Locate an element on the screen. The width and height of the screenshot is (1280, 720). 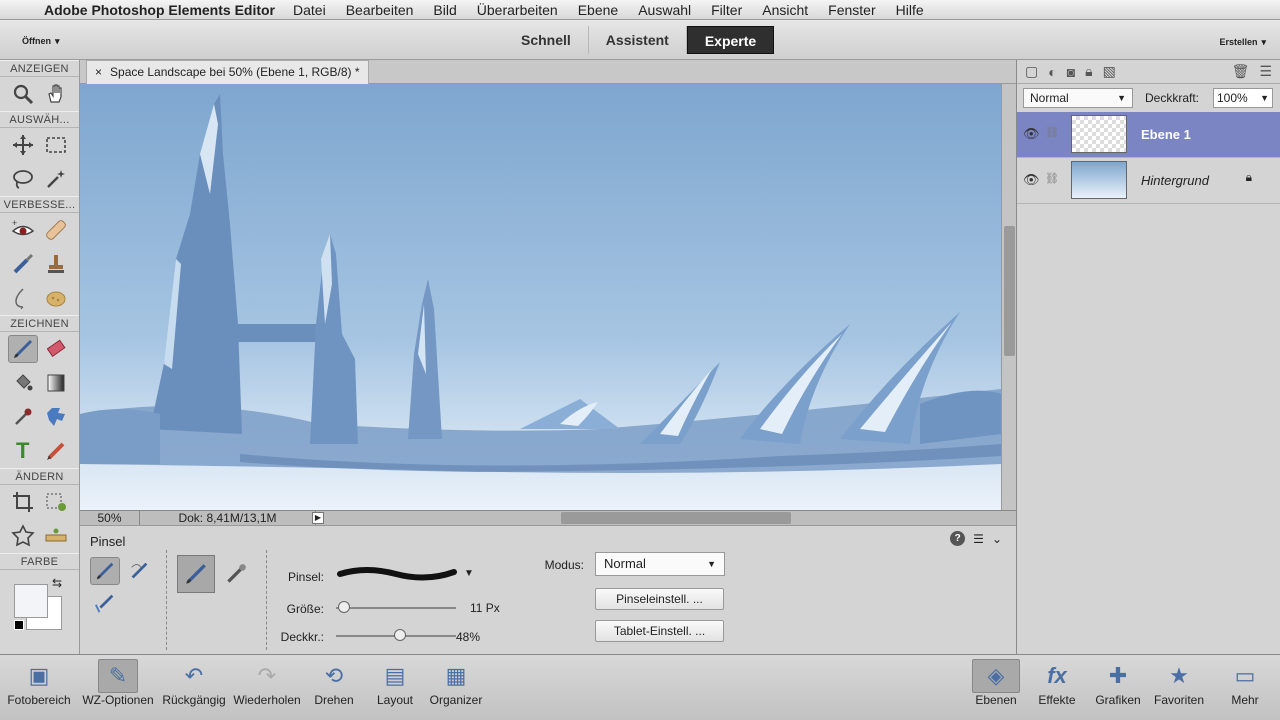
eraser-tool-icon is located at coordinates (56, 349).